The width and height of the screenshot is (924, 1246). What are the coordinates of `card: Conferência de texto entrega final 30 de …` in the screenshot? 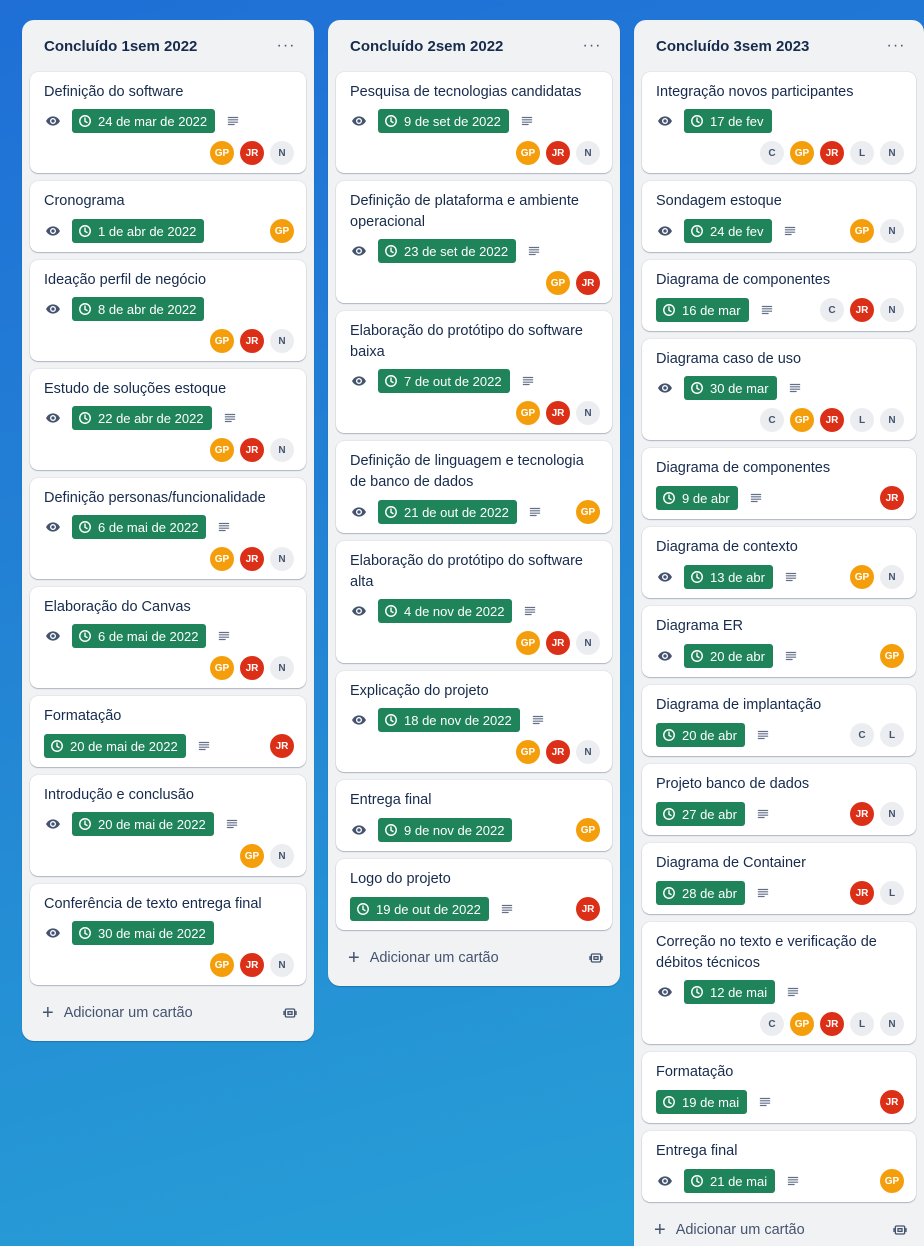 It's located at (168, 934).